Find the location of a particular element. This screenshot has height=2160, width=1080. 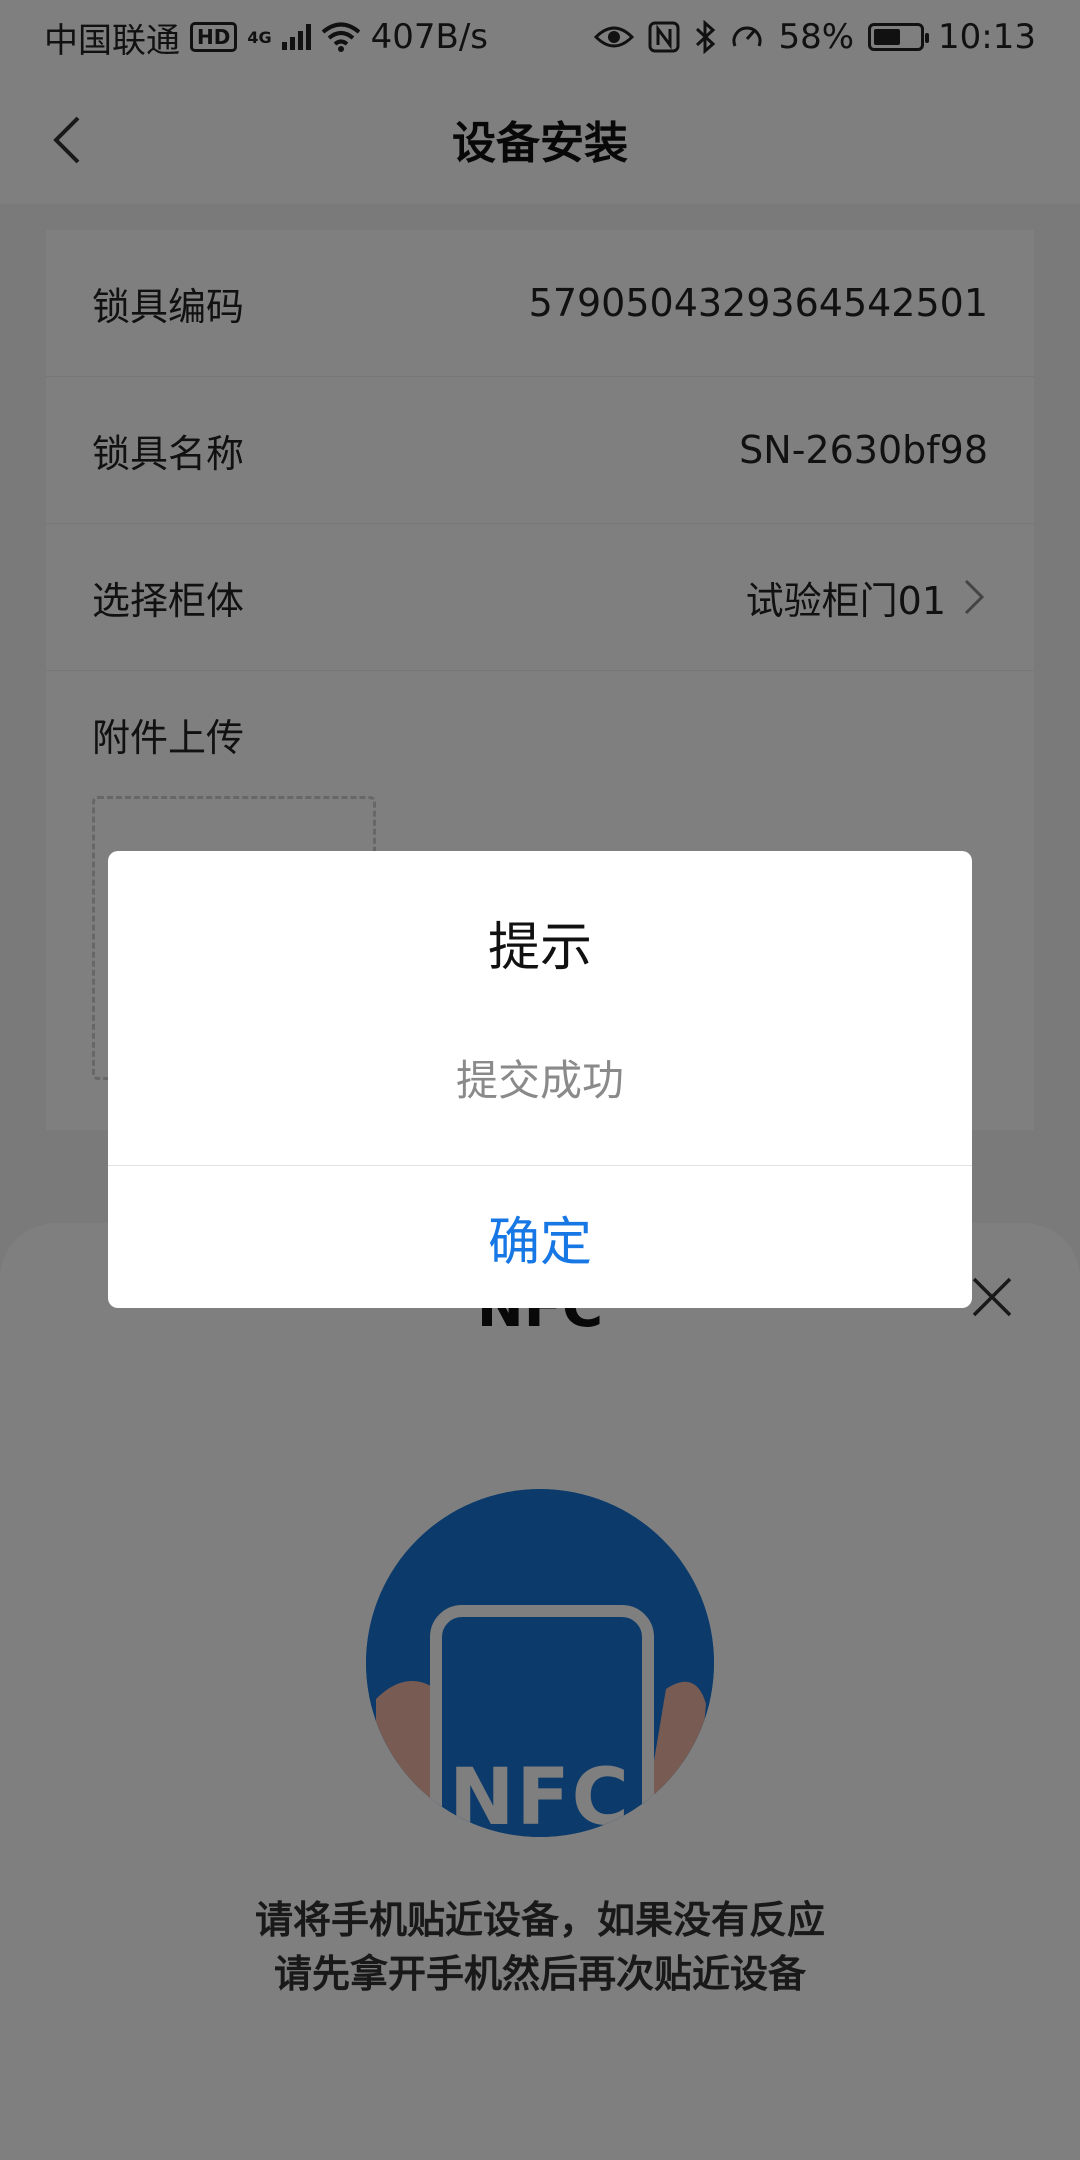

confirm-button: 确定 is located at coordinates (540, 1237).